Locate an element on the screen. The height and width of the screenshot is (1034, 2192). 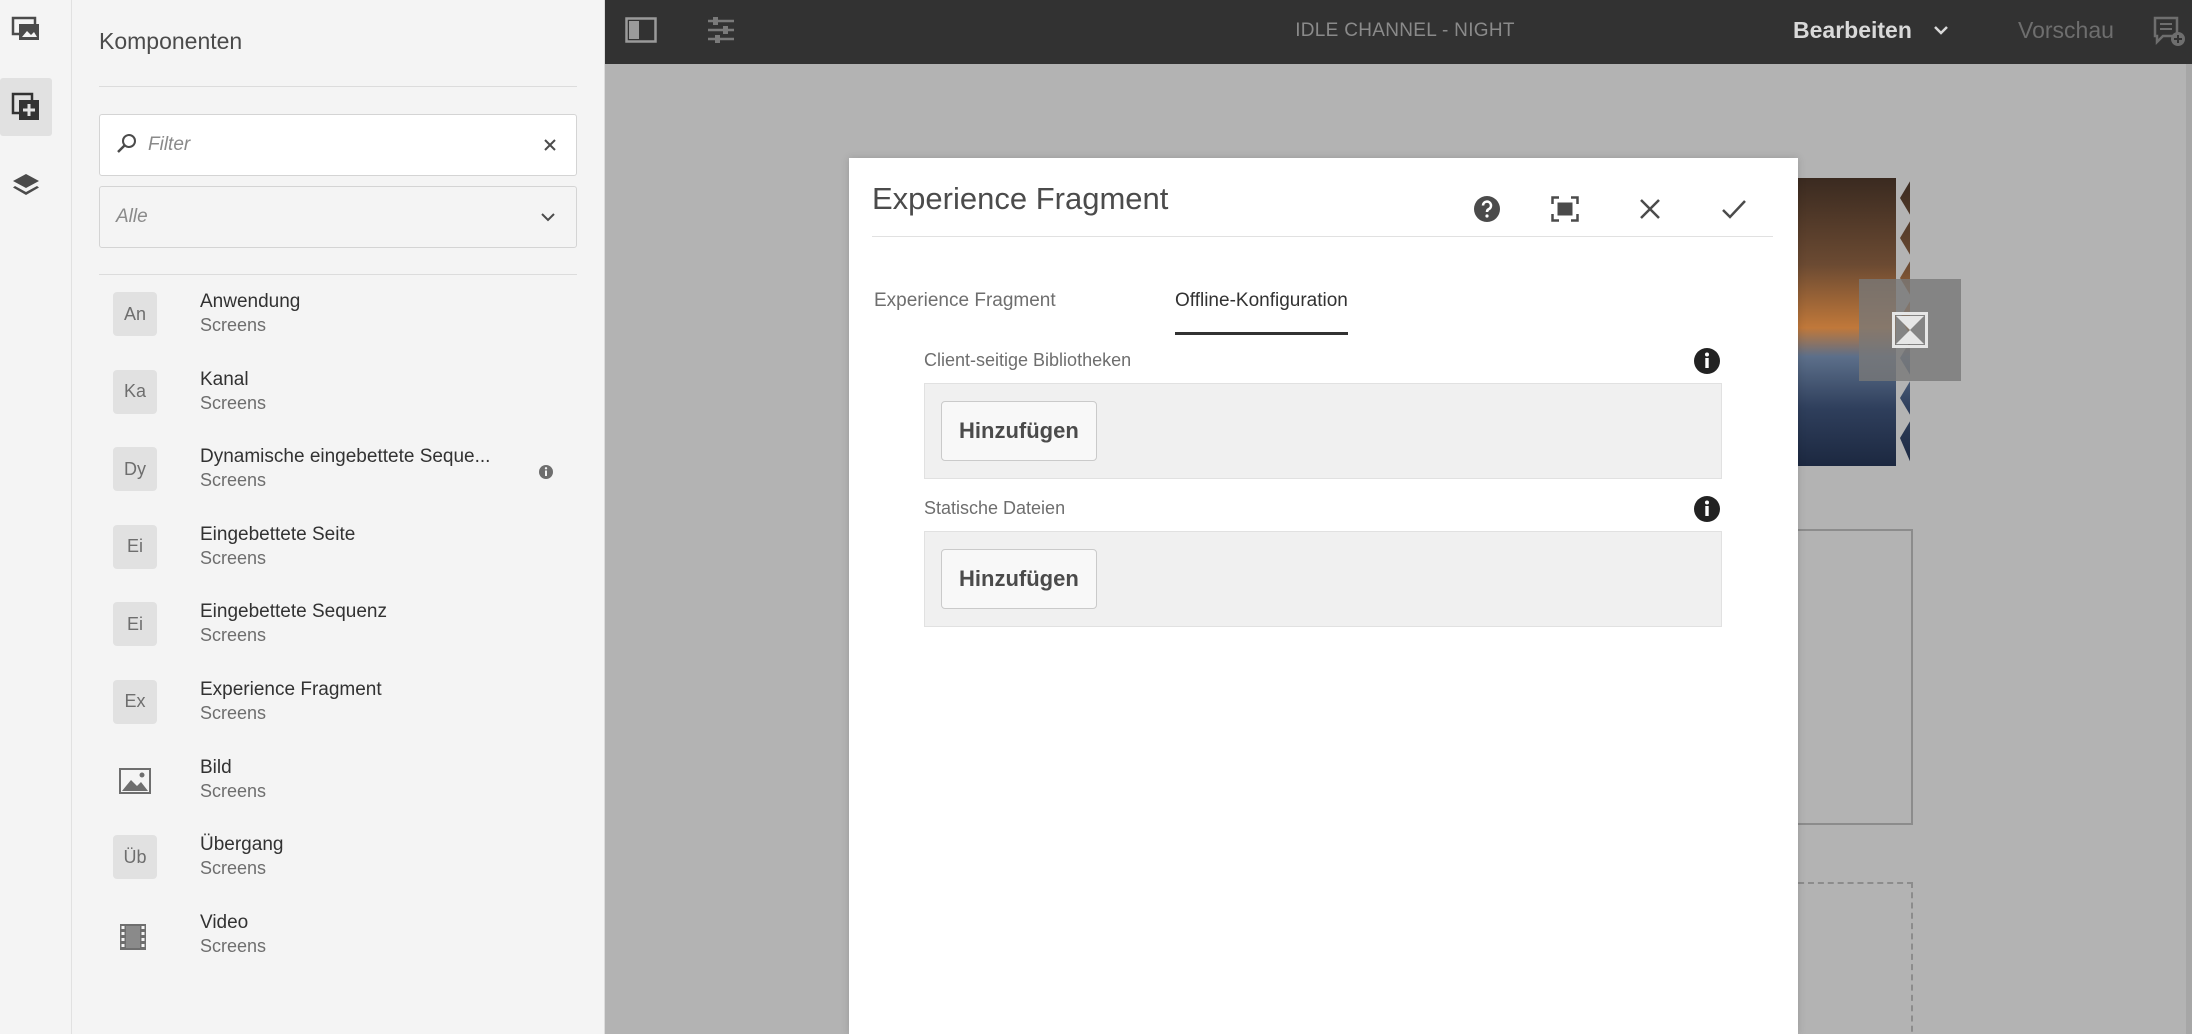
component-item-bild: Bild Screens is located at coordinates (338, 783).